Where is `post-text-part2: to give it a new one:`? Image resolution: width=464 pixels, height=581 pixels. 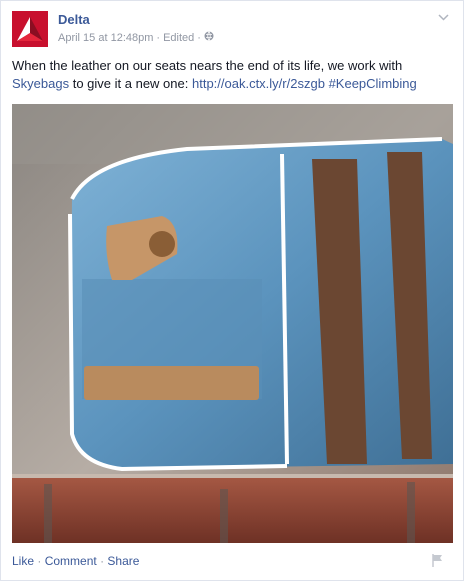
post-text-part2: to give it a new one: is located at coordinates (130, 83).